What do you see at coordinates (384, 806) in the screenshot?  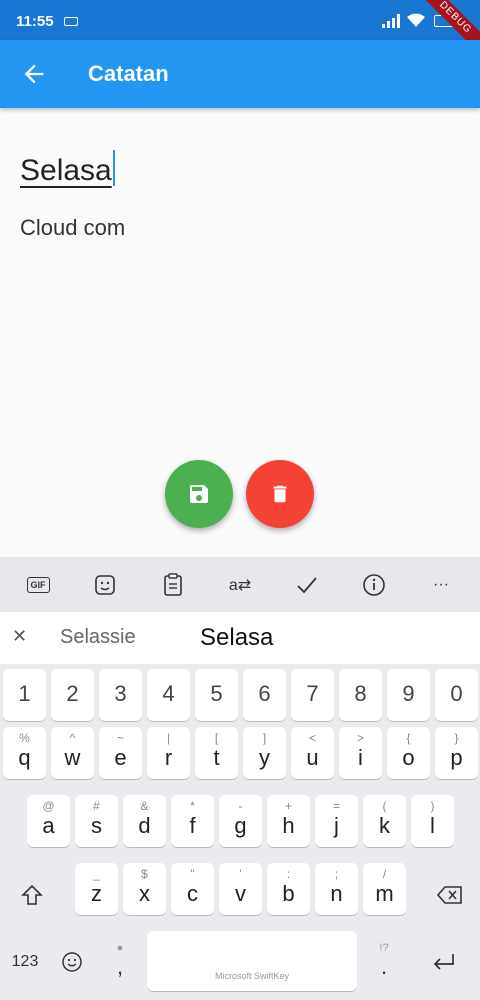 I see `key-alt-label: (` at bounding box center [384, 806].